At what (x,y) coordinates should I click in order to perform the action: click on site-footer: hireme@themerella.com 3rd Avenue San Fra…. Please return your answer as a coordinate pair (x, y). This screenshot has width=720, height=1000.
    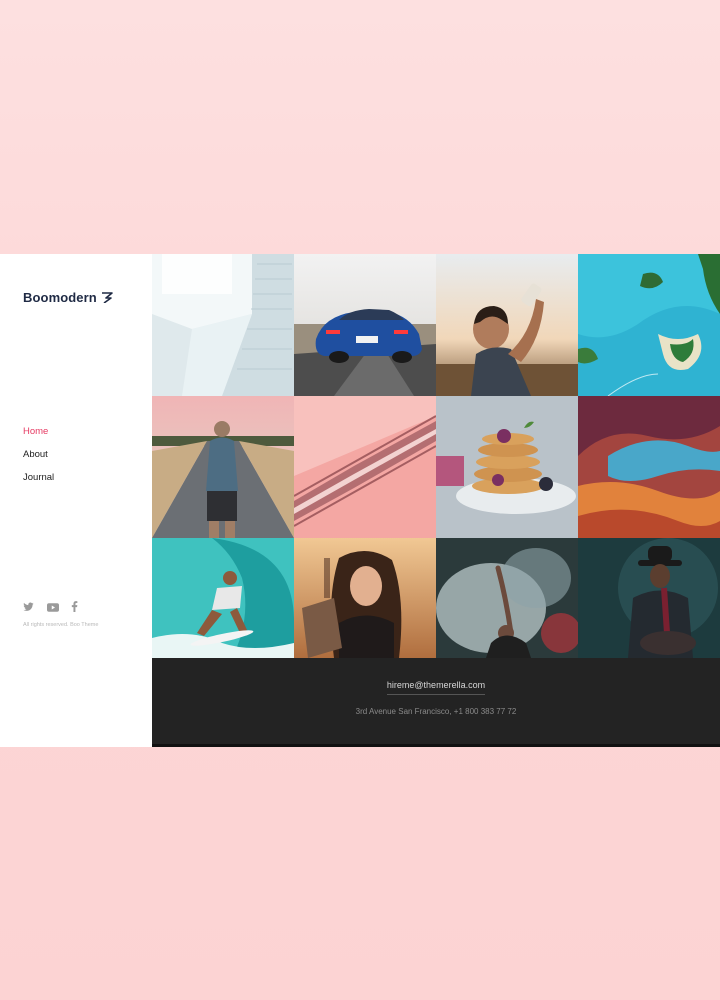
    Looking at the image, I should click on (436, 702).